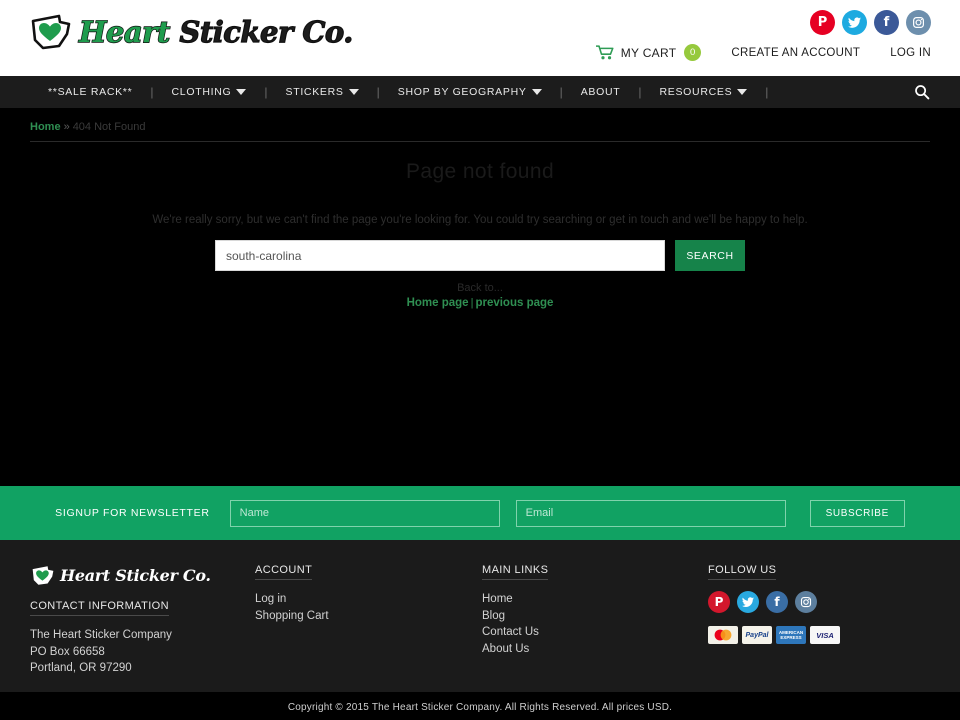 The image size is (960, 720). I want to click on log-in-link: LOG IN, so click(910, 53).